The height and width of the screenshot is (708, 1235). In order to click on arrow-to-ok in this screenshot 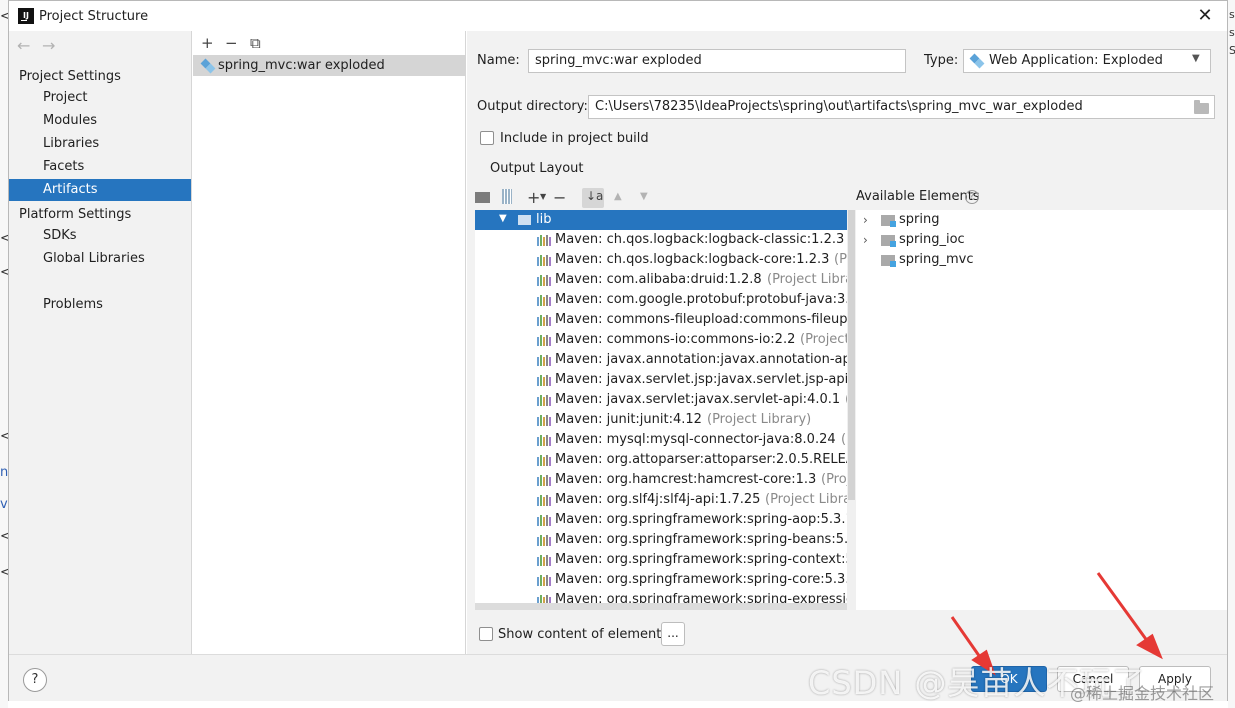, I will do `click(967, 638)`.